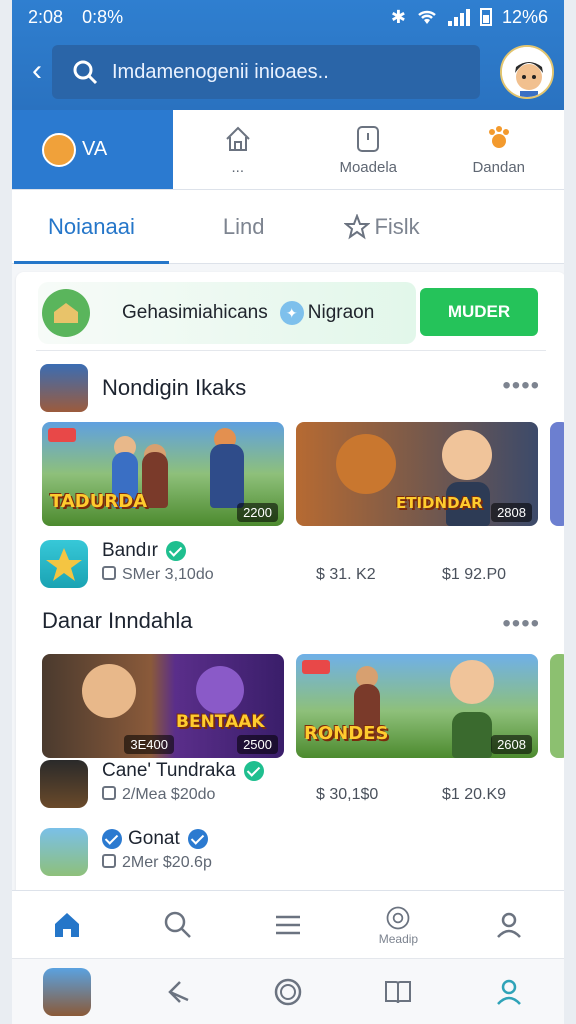 The image size is (576, 1024). Describe the element at coordinates (290, 568) in the screenshot. I see `app-list-item: Bandır SMer 3,10do $ 31. K2 $1 92.P0` at that location.